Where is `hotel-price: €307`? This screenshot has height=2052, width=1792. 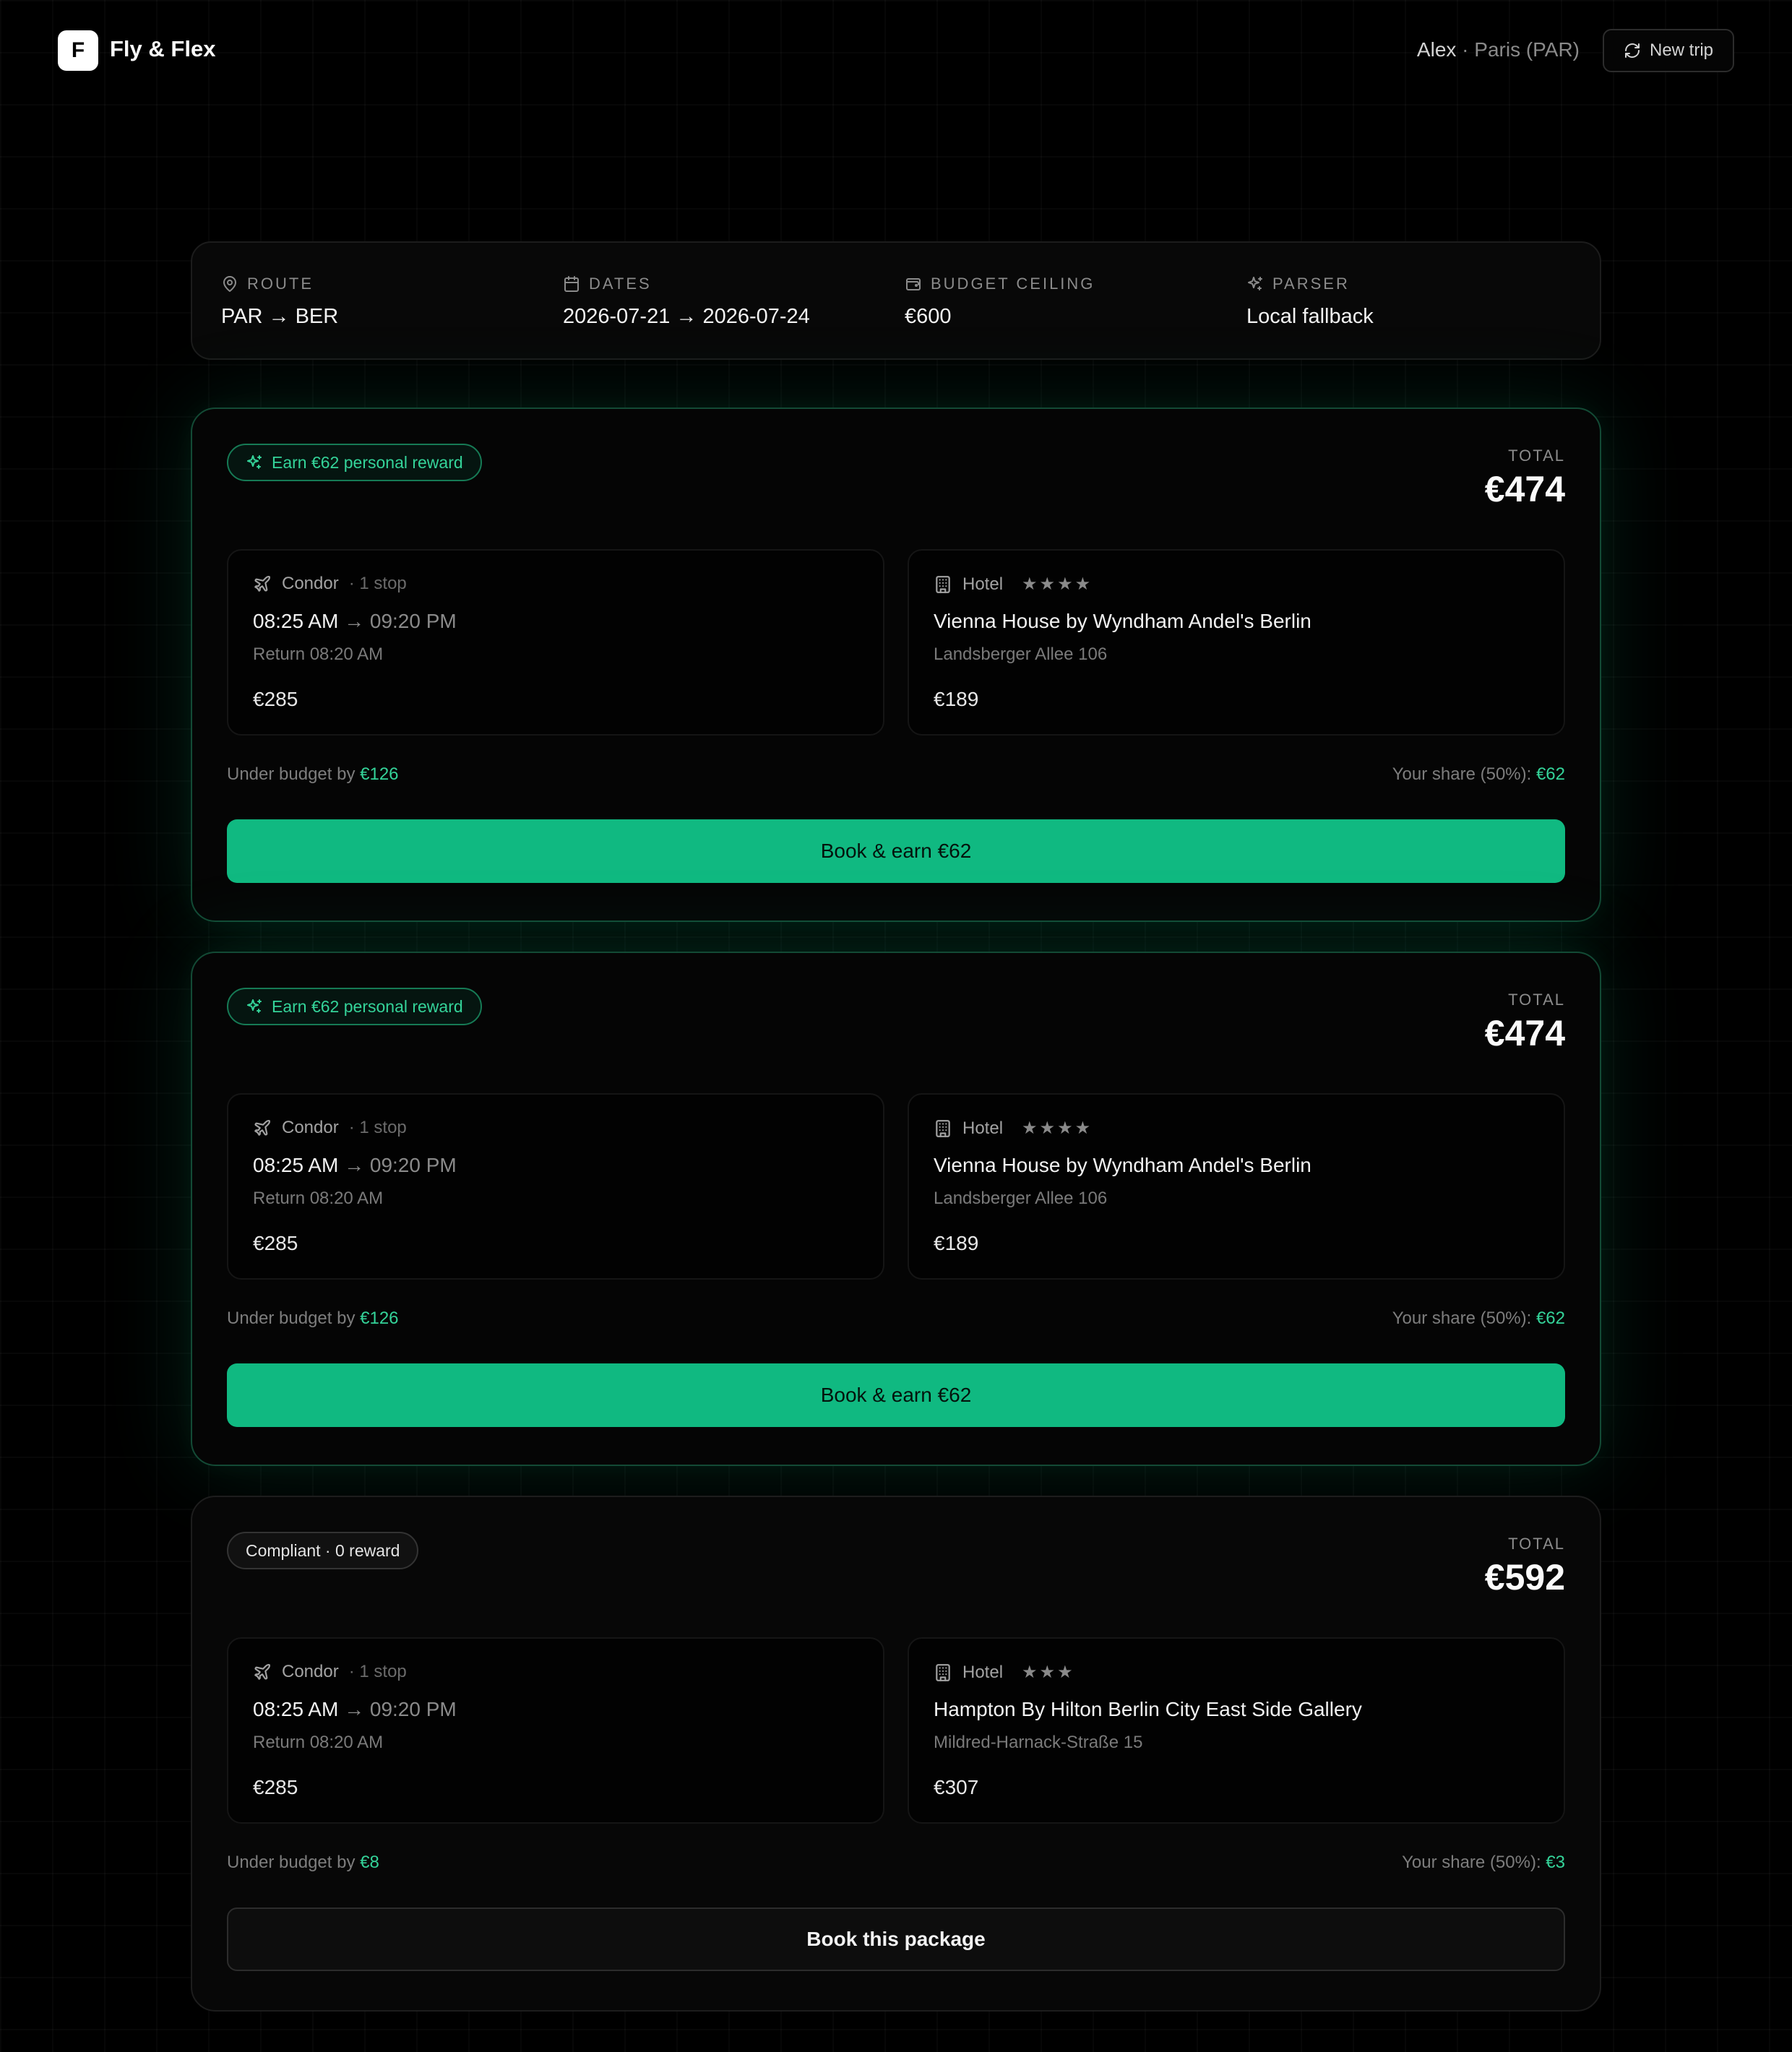 hotel-price: €307 is located at coordinates (956, 1787).